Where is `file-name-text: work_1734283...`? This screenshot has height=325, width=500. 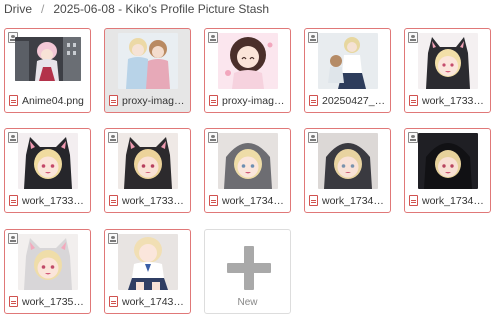 file-name-text: work_1734283... is located at coordinates (454, 200).